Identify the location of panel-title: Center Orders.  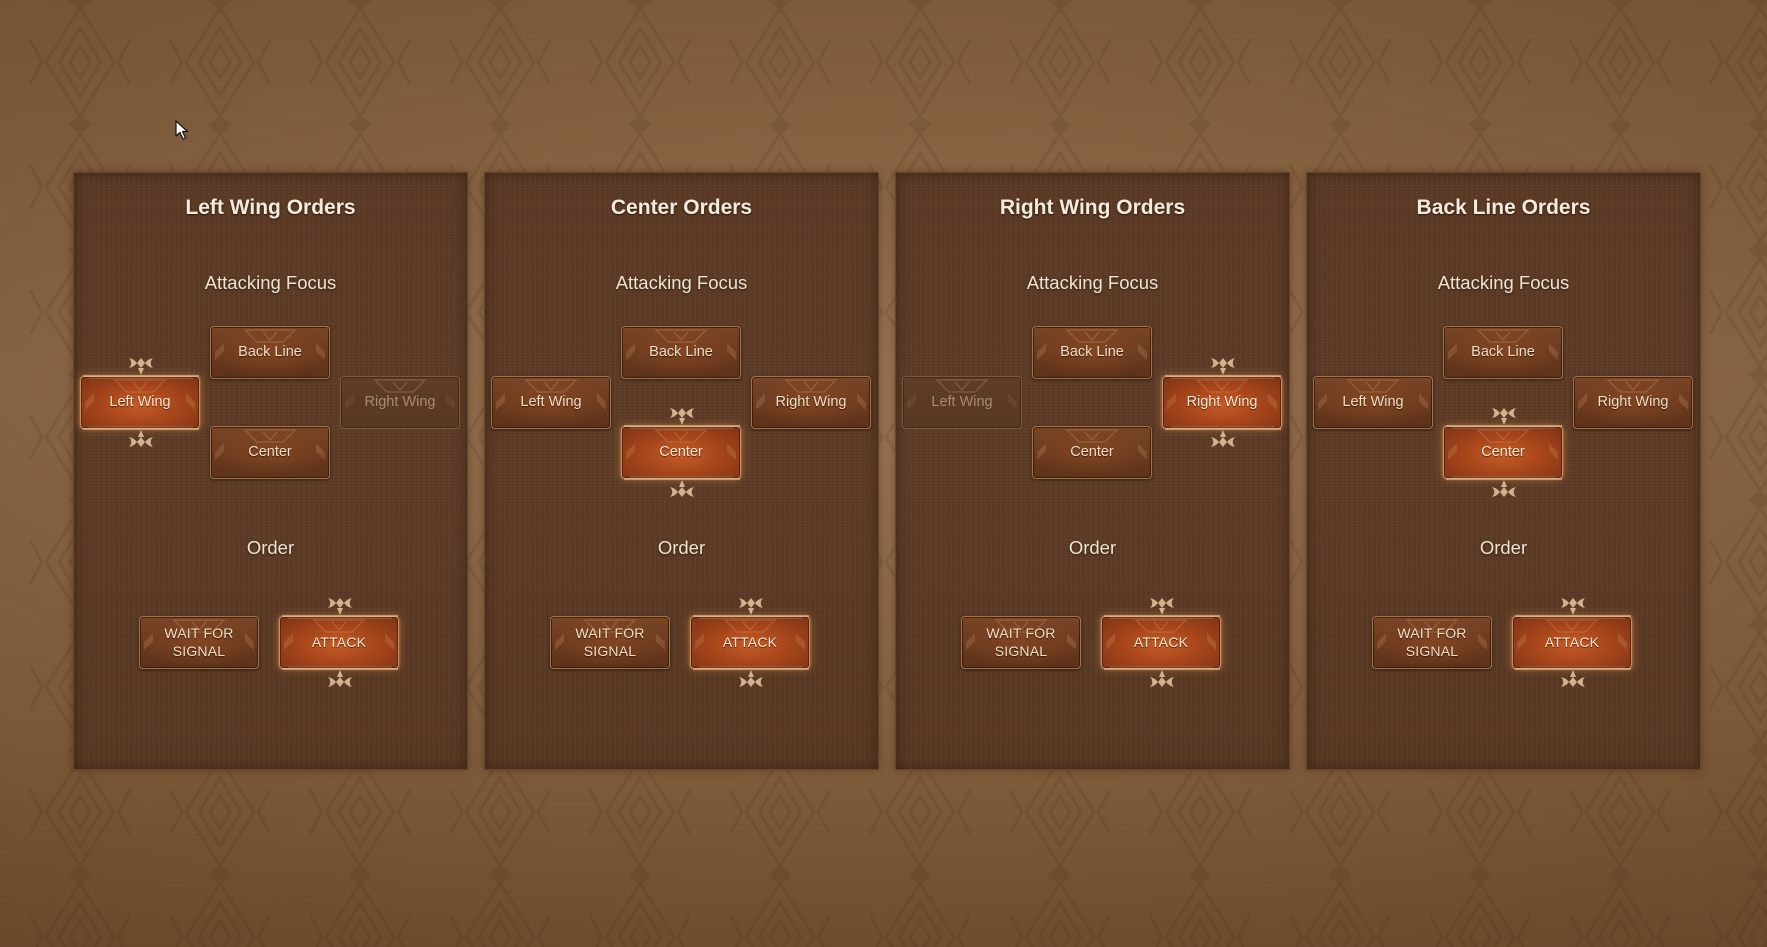
(681, 207).